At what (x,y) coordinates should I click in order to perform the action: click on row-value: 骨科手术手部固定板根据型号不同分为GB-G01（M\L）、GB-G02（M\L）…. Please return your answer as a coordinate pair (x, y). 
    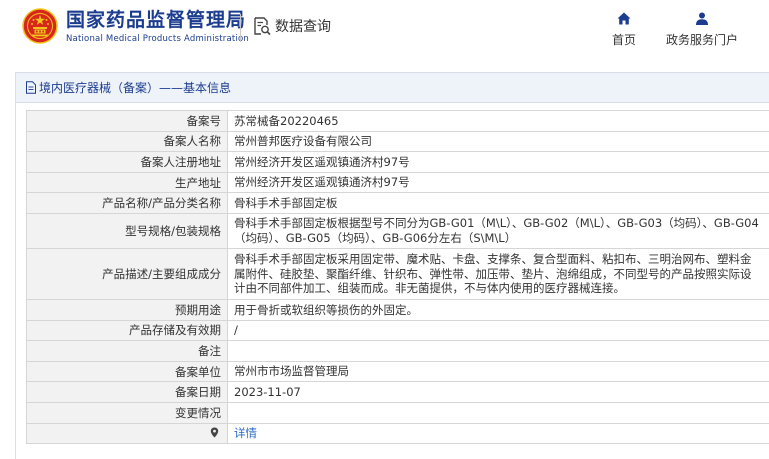
    Looking at the image, I should click on (498, 230).